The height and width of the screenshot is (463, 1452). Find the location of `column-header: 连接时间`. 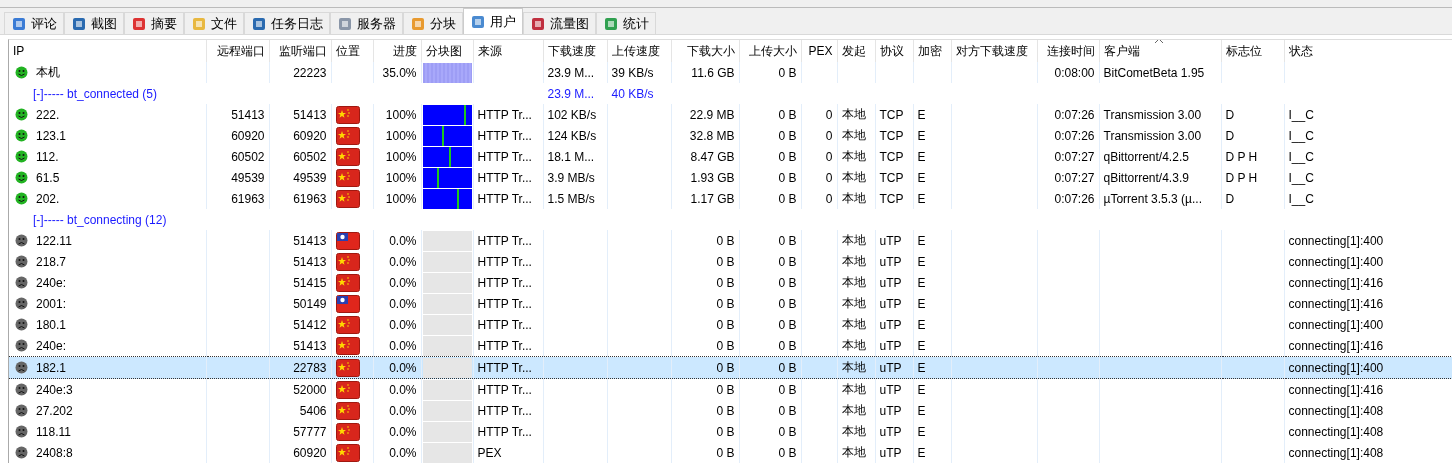

column-header: 连接时间 is located at coordinates (1068, 51).